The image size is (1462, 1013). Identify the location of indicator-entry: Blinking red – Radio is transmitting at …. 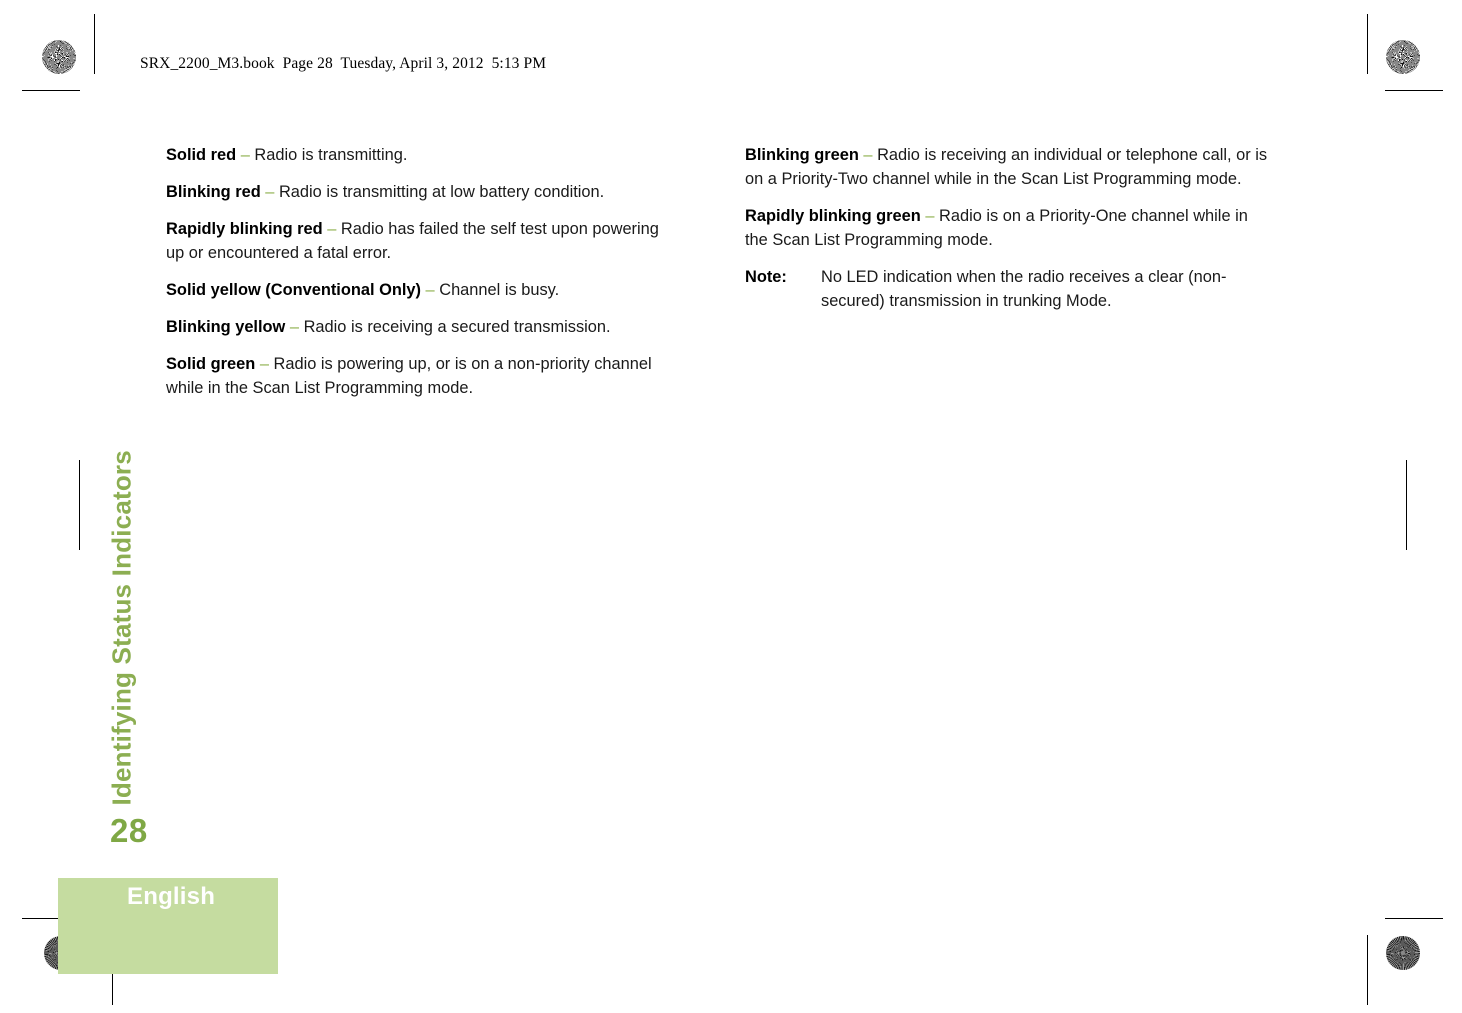
(423, 192).